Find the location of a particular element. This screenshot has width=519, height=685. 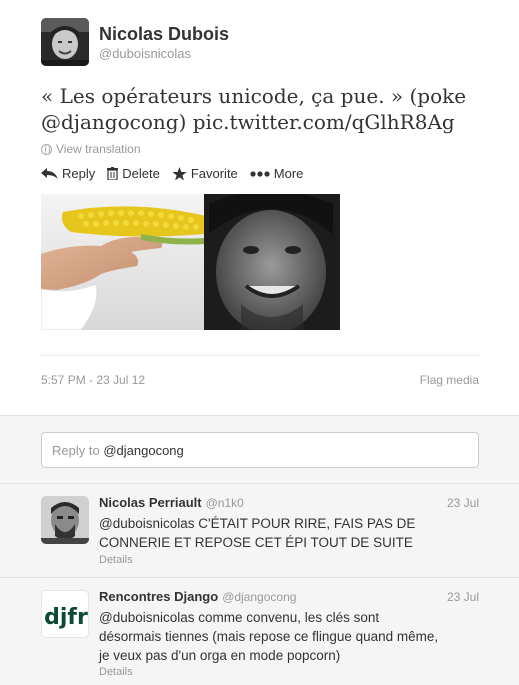

reply-author-handle: @djangocong is located at coordinates (259, 597).